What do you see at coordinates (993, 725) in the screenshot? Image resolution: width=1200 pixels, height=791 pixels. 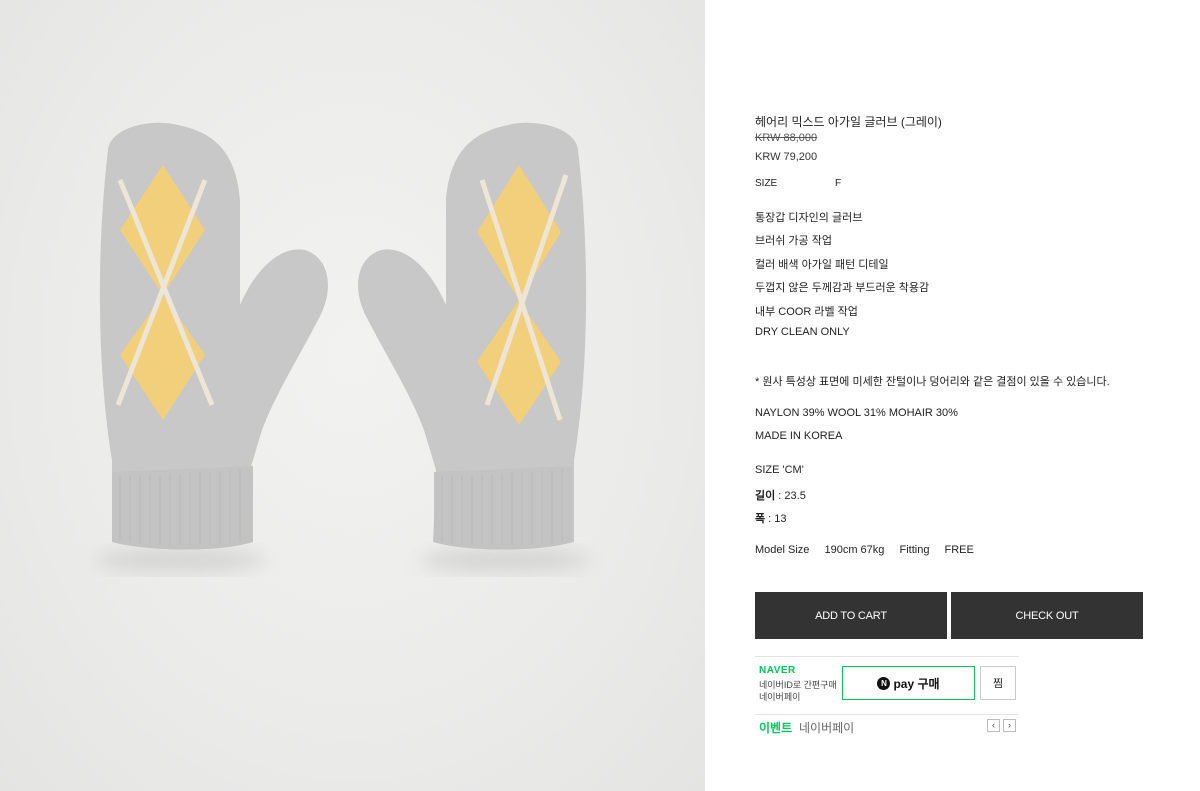 I see `prev-arrow-icon: ‹` at bounding box center [993, 725].